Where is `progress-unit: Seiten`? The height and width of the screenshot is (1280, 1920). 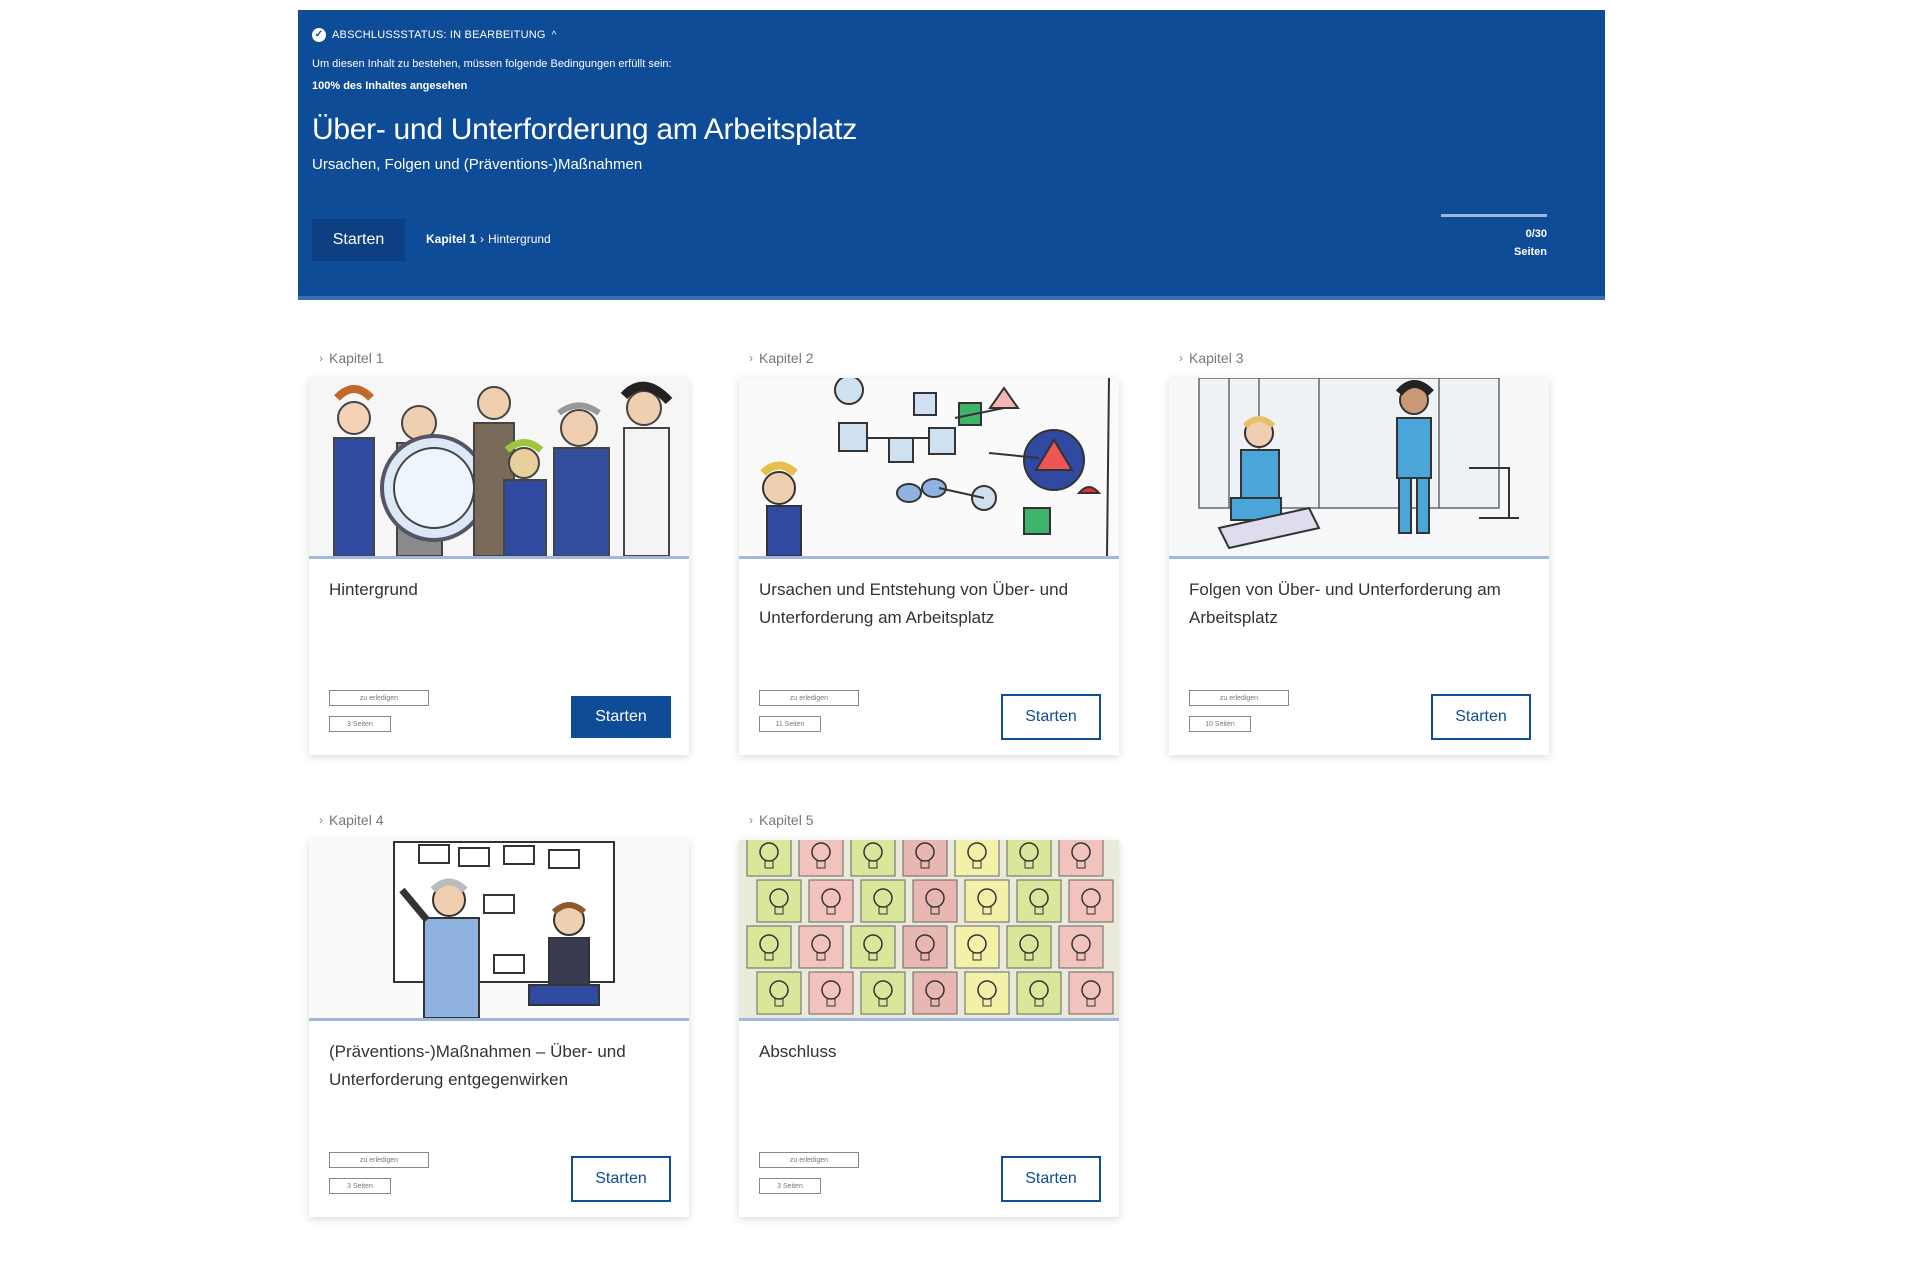 progress-unit: Seiten is located at coordinates (1530, 252).